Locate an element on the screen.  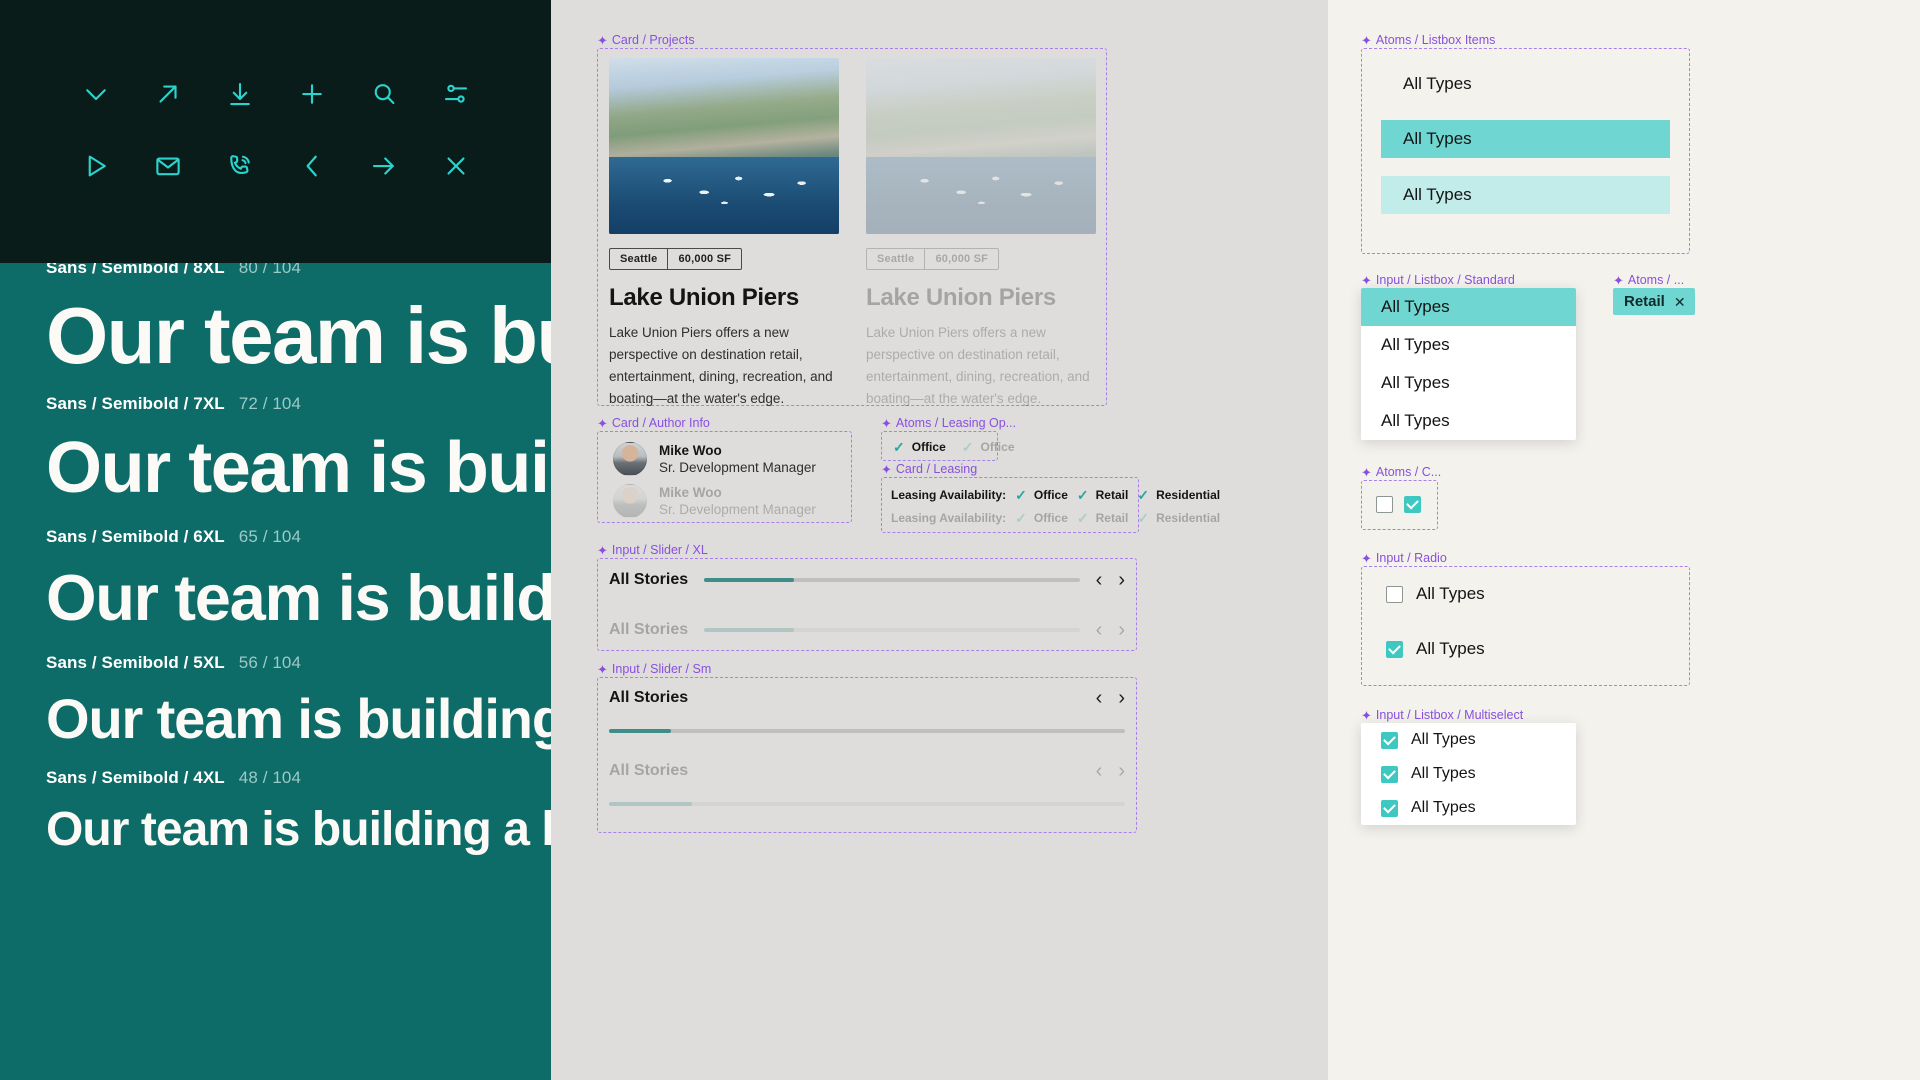
frame-label-card-projects: ✦ Card / Projects is located at coordinates (646, 40).